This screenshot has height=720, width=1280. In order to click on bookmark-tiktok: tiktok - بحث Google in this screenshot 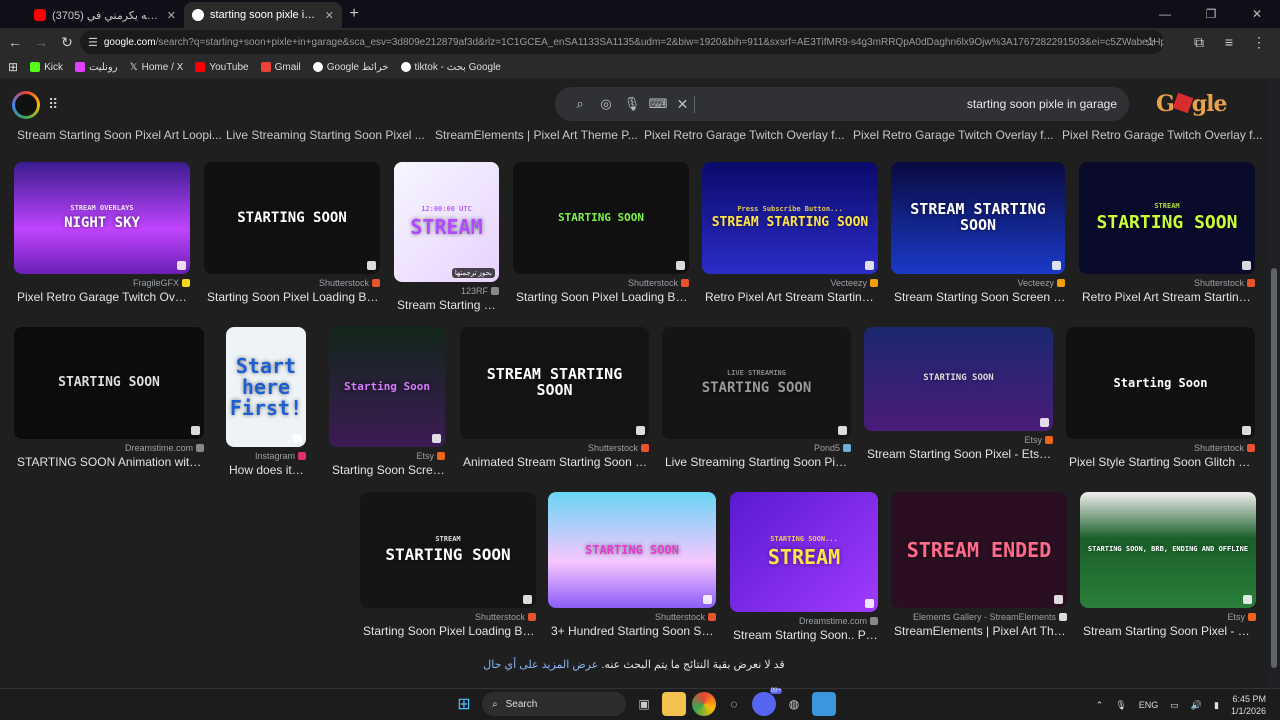, I will do `click(450, 67)`.